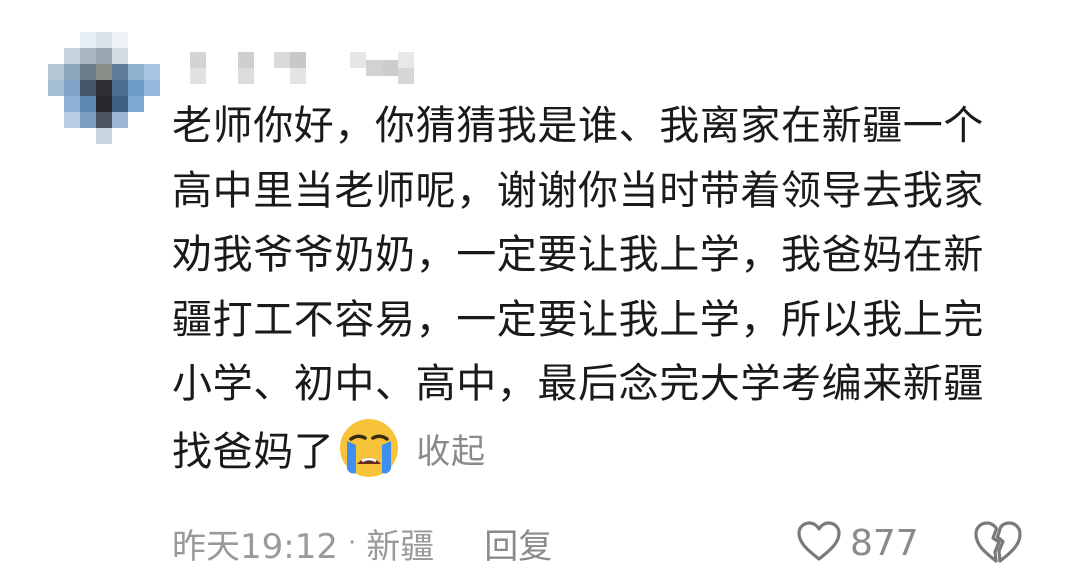 The width and height of the screenshot is (1080, 583). I want to click on comment-line: 高中里当老师呢，谢谢你当时带着领导去我家, so click(578, 190).